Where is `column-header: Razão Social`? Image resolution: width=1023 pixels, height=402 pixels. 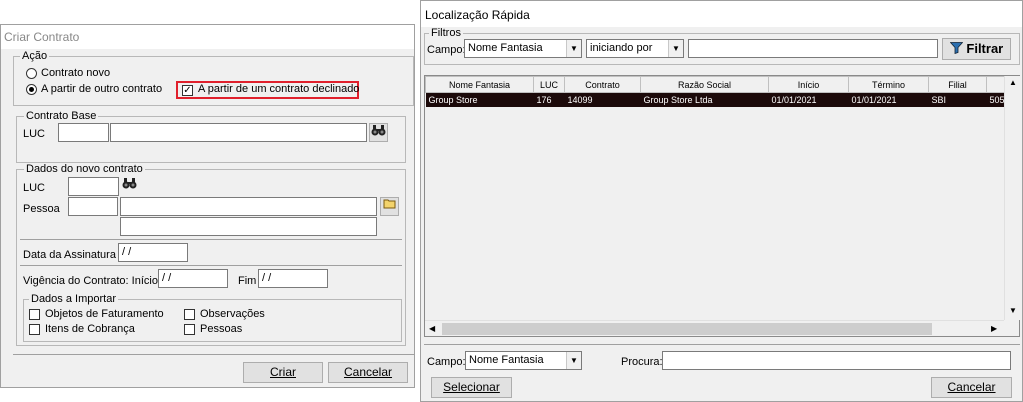
column-header: Razão Social is located at coordinates (704, 84).